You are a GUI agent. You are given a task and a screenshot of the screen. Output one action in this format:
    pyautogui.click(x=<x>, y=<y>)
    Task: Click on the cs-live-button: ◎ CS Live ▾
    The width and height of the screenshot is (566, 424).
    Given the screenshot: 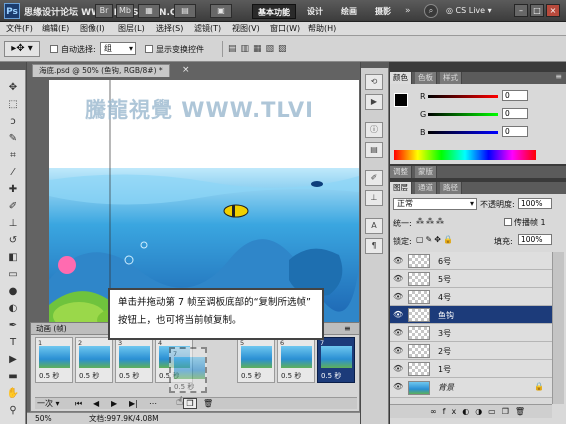 What is the action you would take?
    pyautogui.click(x=469, y=10)
    